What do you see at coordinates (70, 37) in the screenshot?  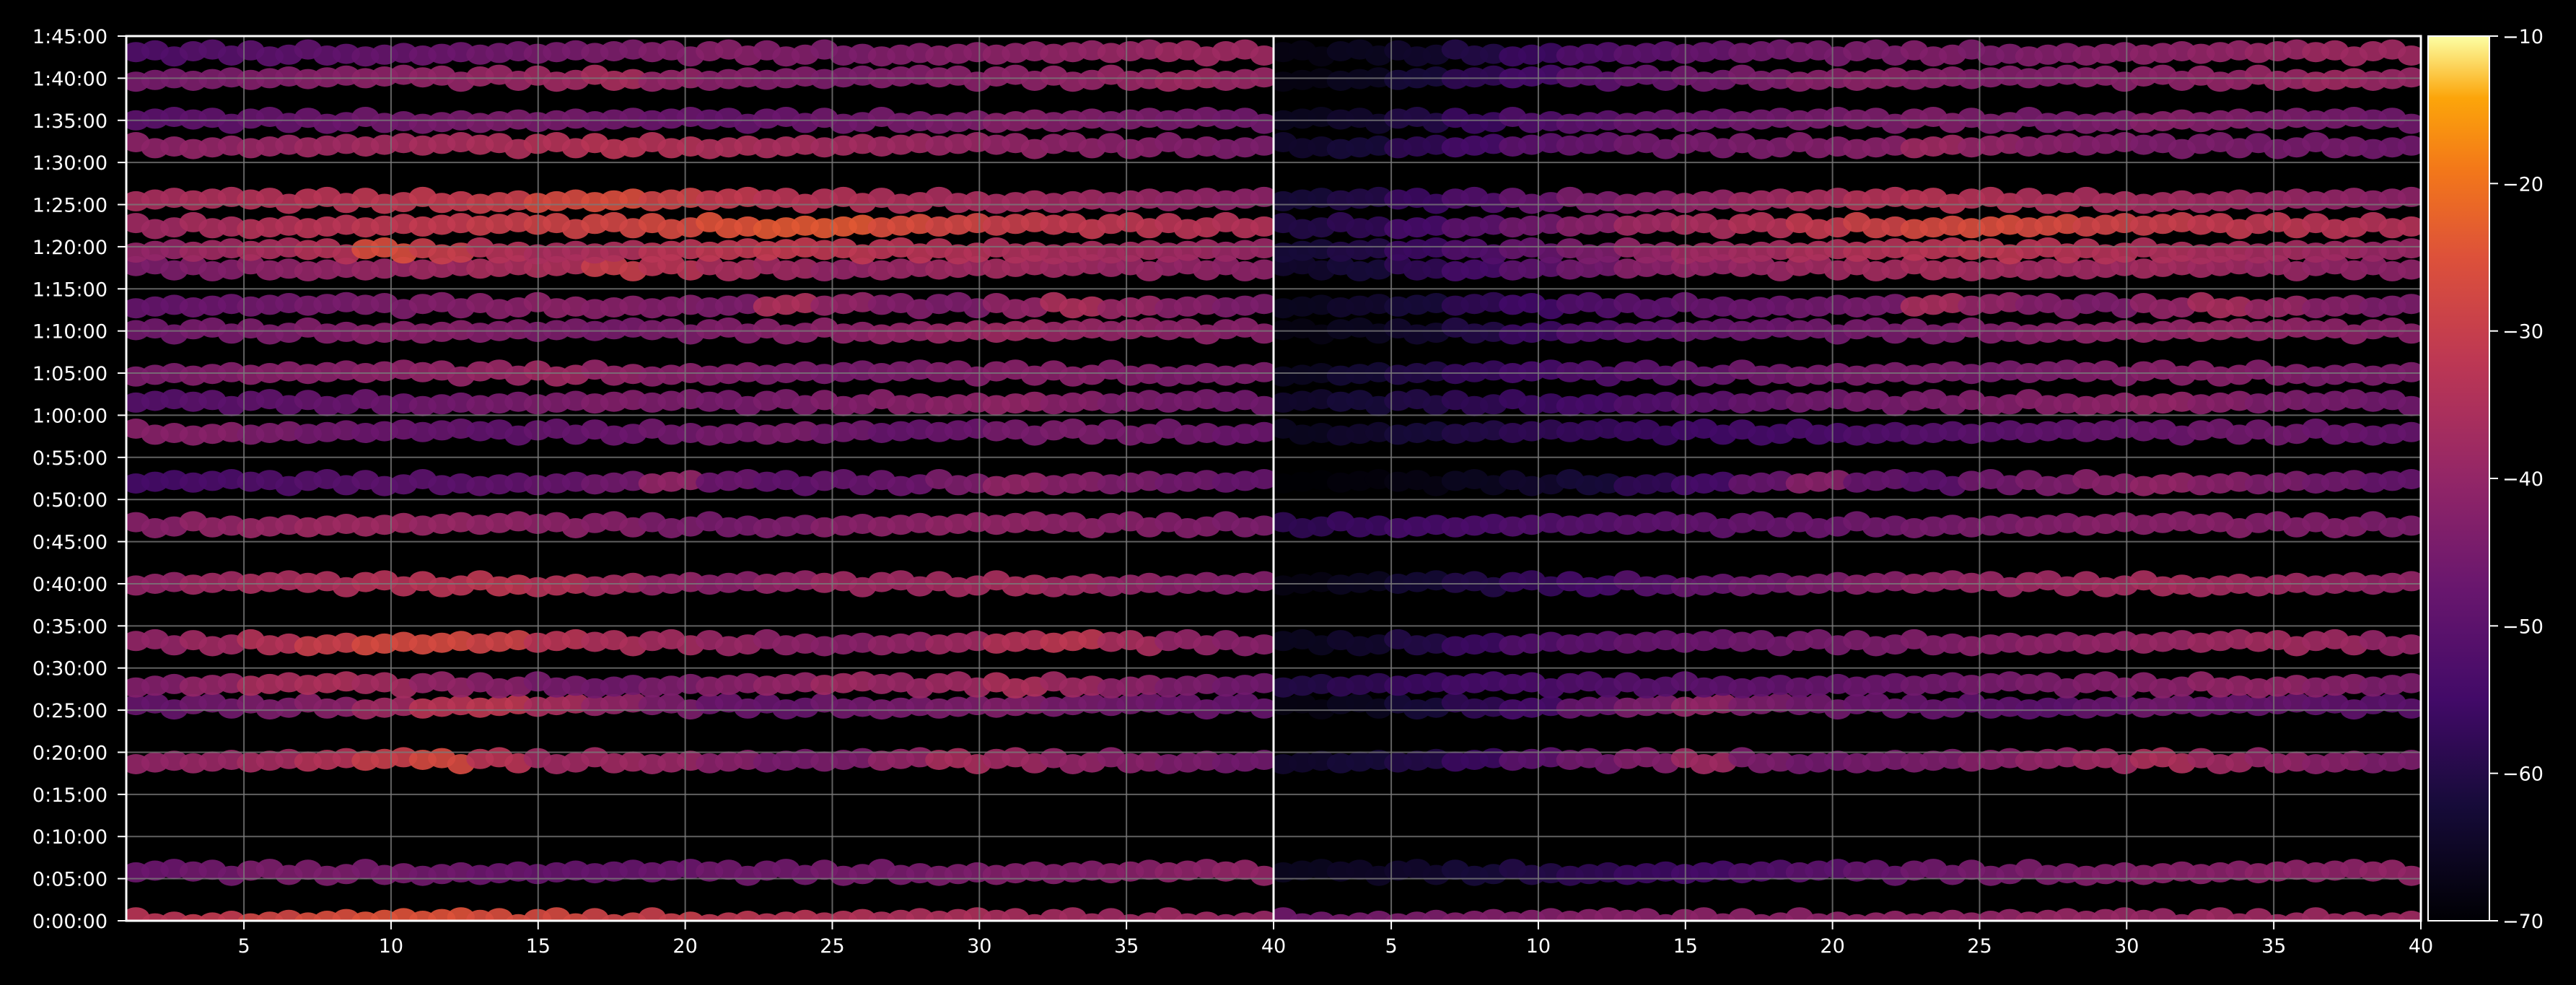 I see `y-tick-label: 1:45:00` at bounding box center [70, 37].